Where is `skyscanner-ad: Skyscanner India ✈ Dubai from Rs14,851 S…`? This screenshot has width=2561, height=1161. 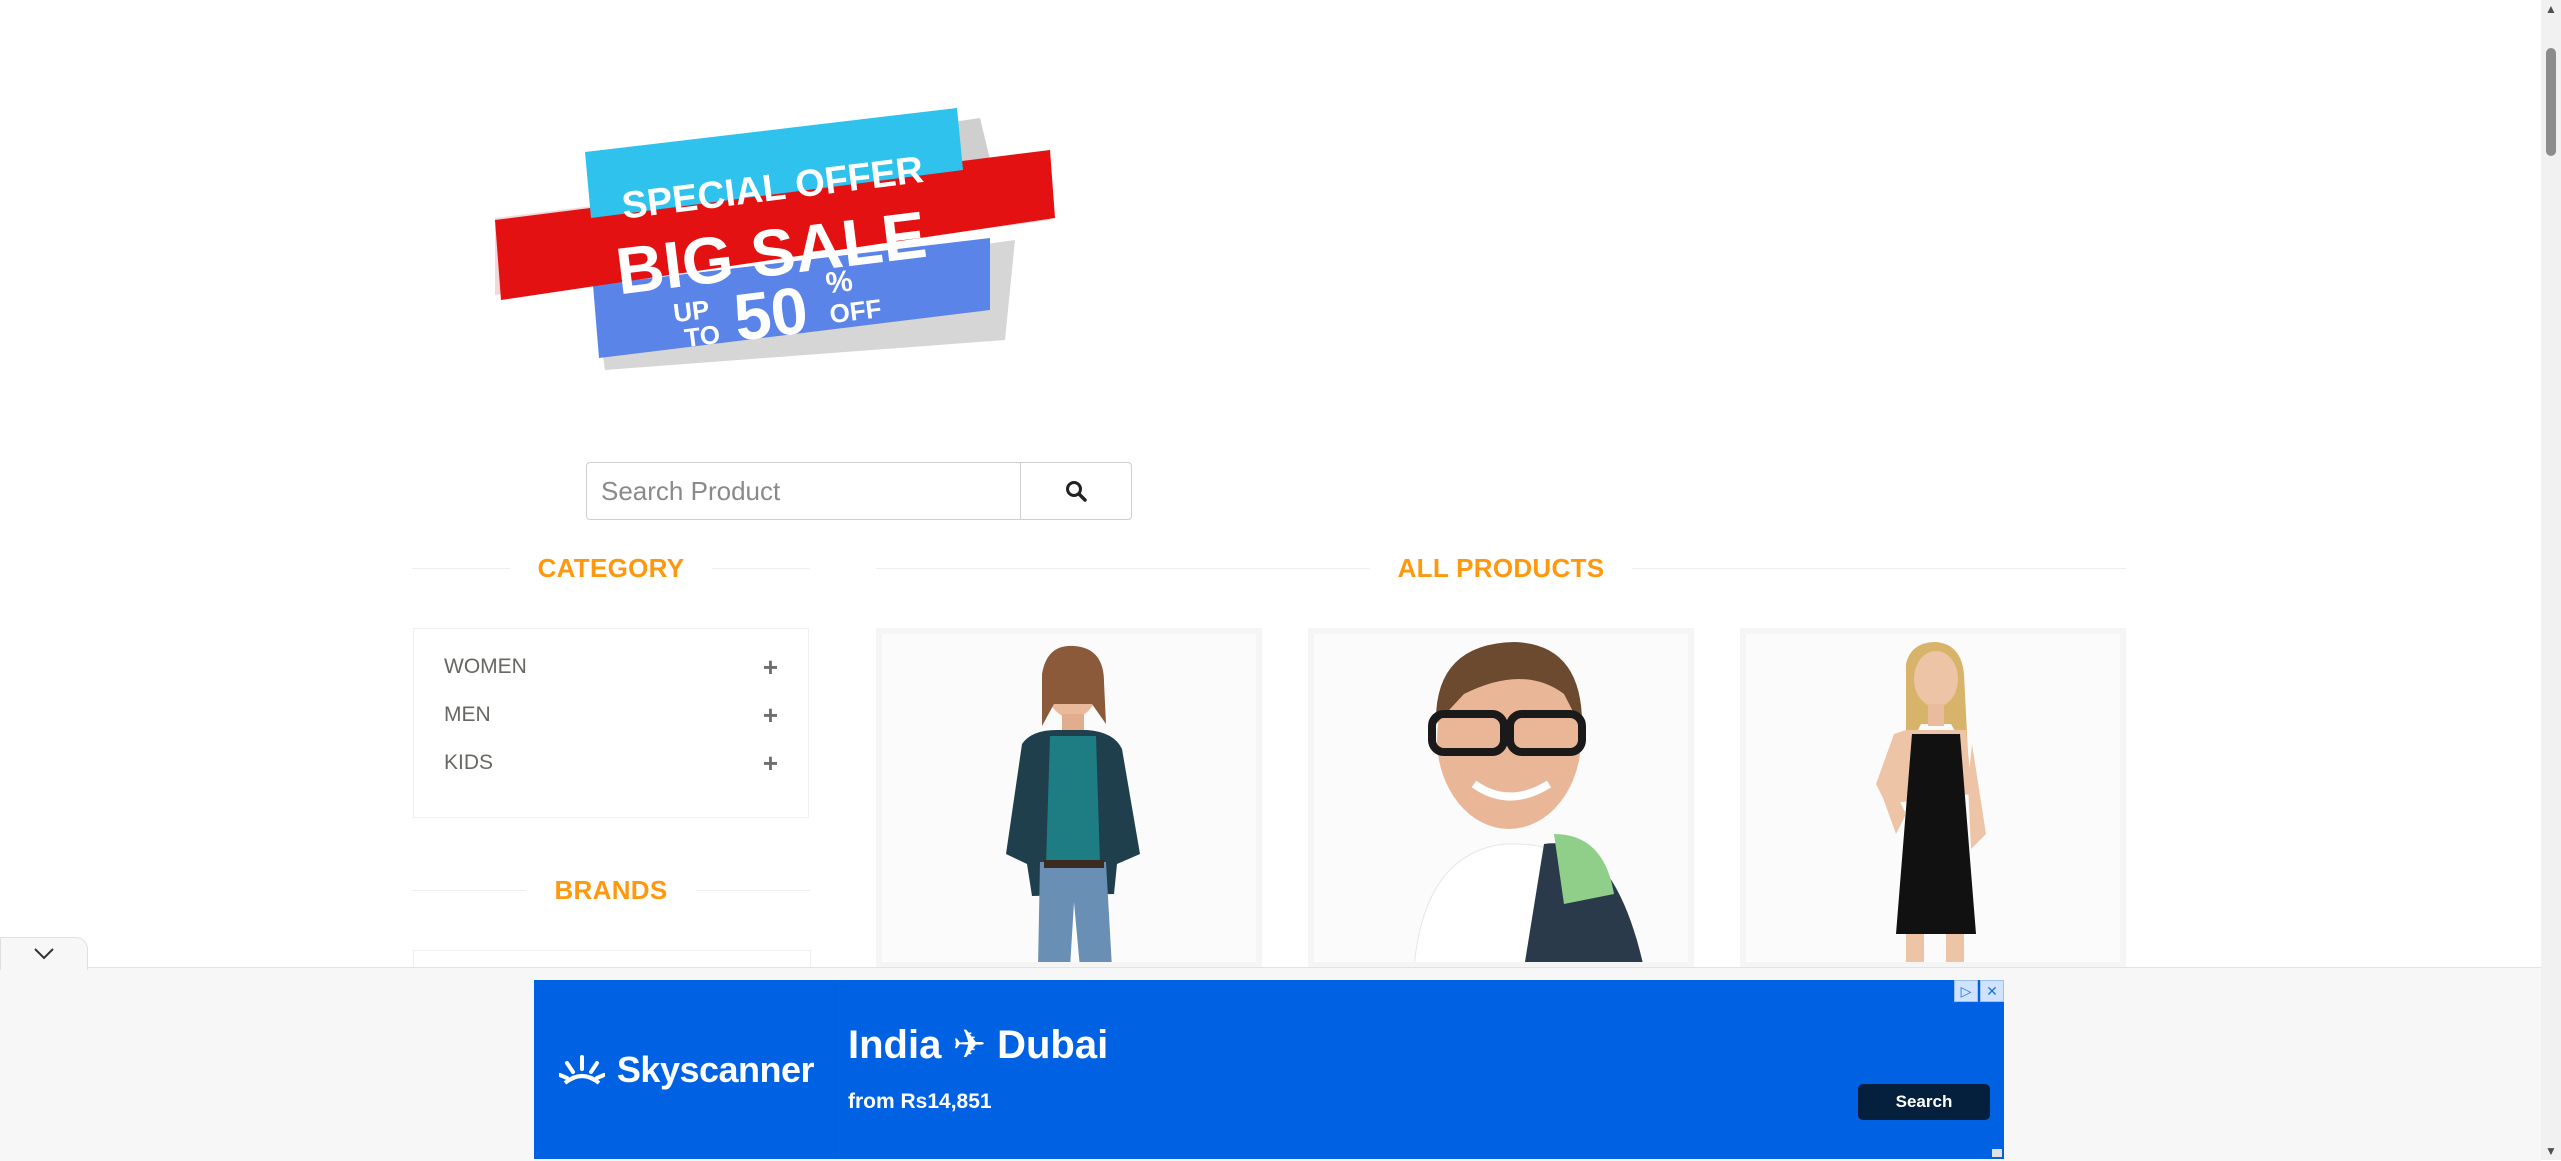 skyscanner-ad: Skyscanner India ✈ Dubai from Rs14,851 S… is located at coordinates (1269, 1069).